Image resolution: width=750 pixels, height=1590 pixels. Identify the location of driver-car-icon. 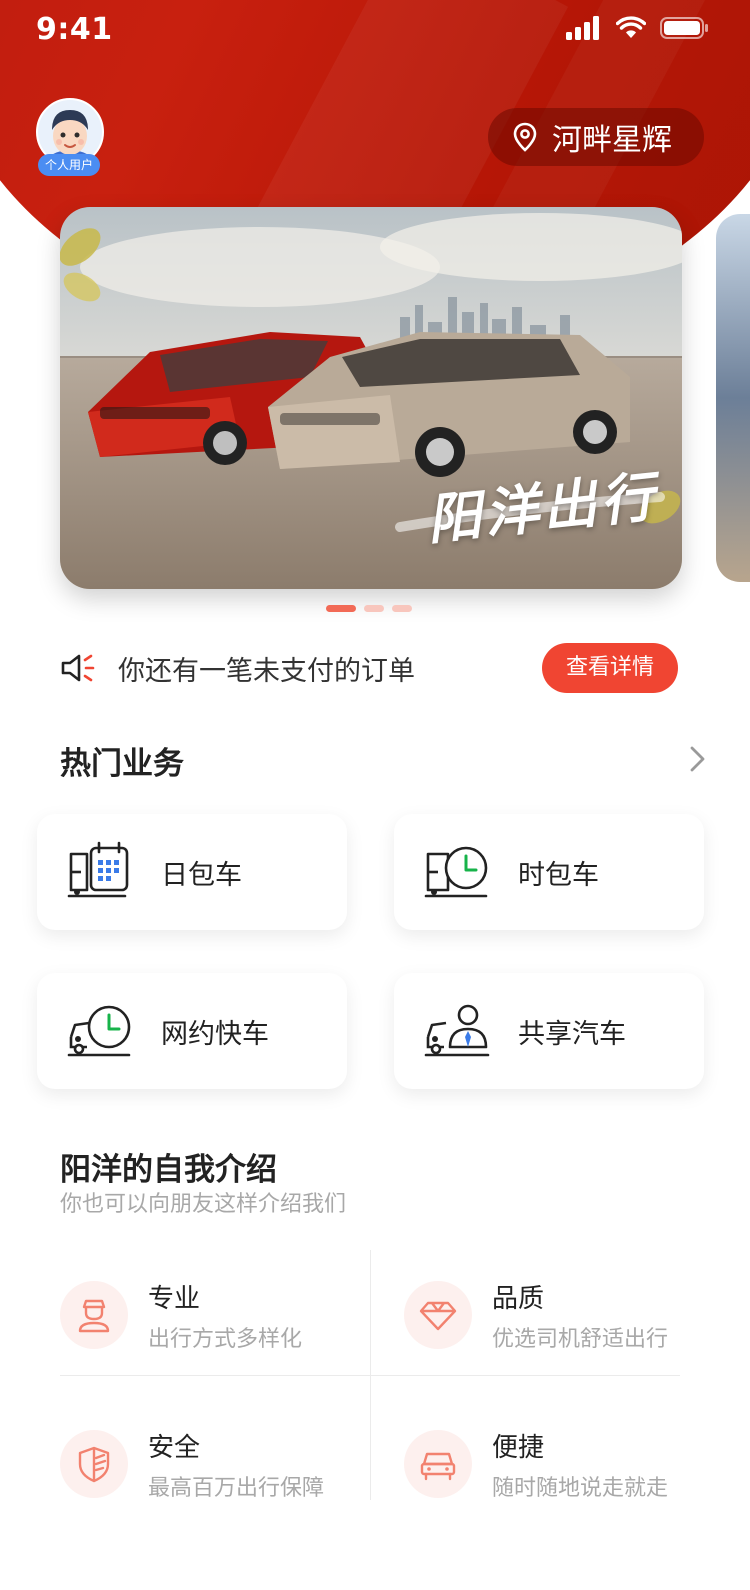
(457, 1030).